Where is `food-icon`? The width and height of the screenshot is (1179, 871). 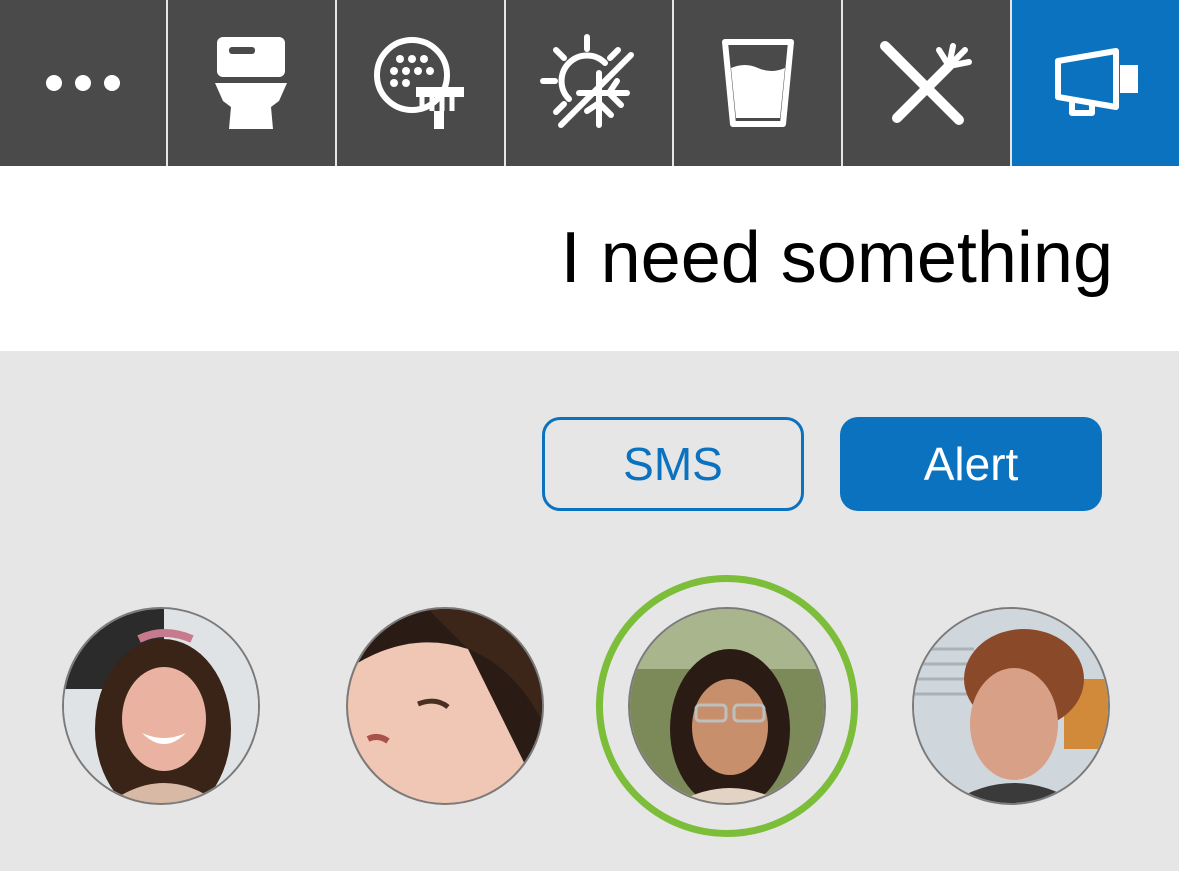
food-icon is located at coordinates (927, 83).